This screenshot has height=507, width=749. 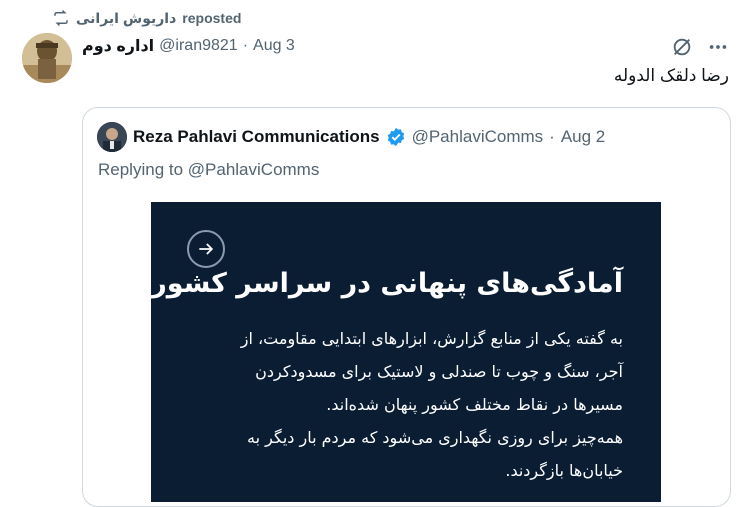 What do you see at coordinates (682, 47) in the screenshot?
I see `grok-icon` at bounding box center [682, 47].